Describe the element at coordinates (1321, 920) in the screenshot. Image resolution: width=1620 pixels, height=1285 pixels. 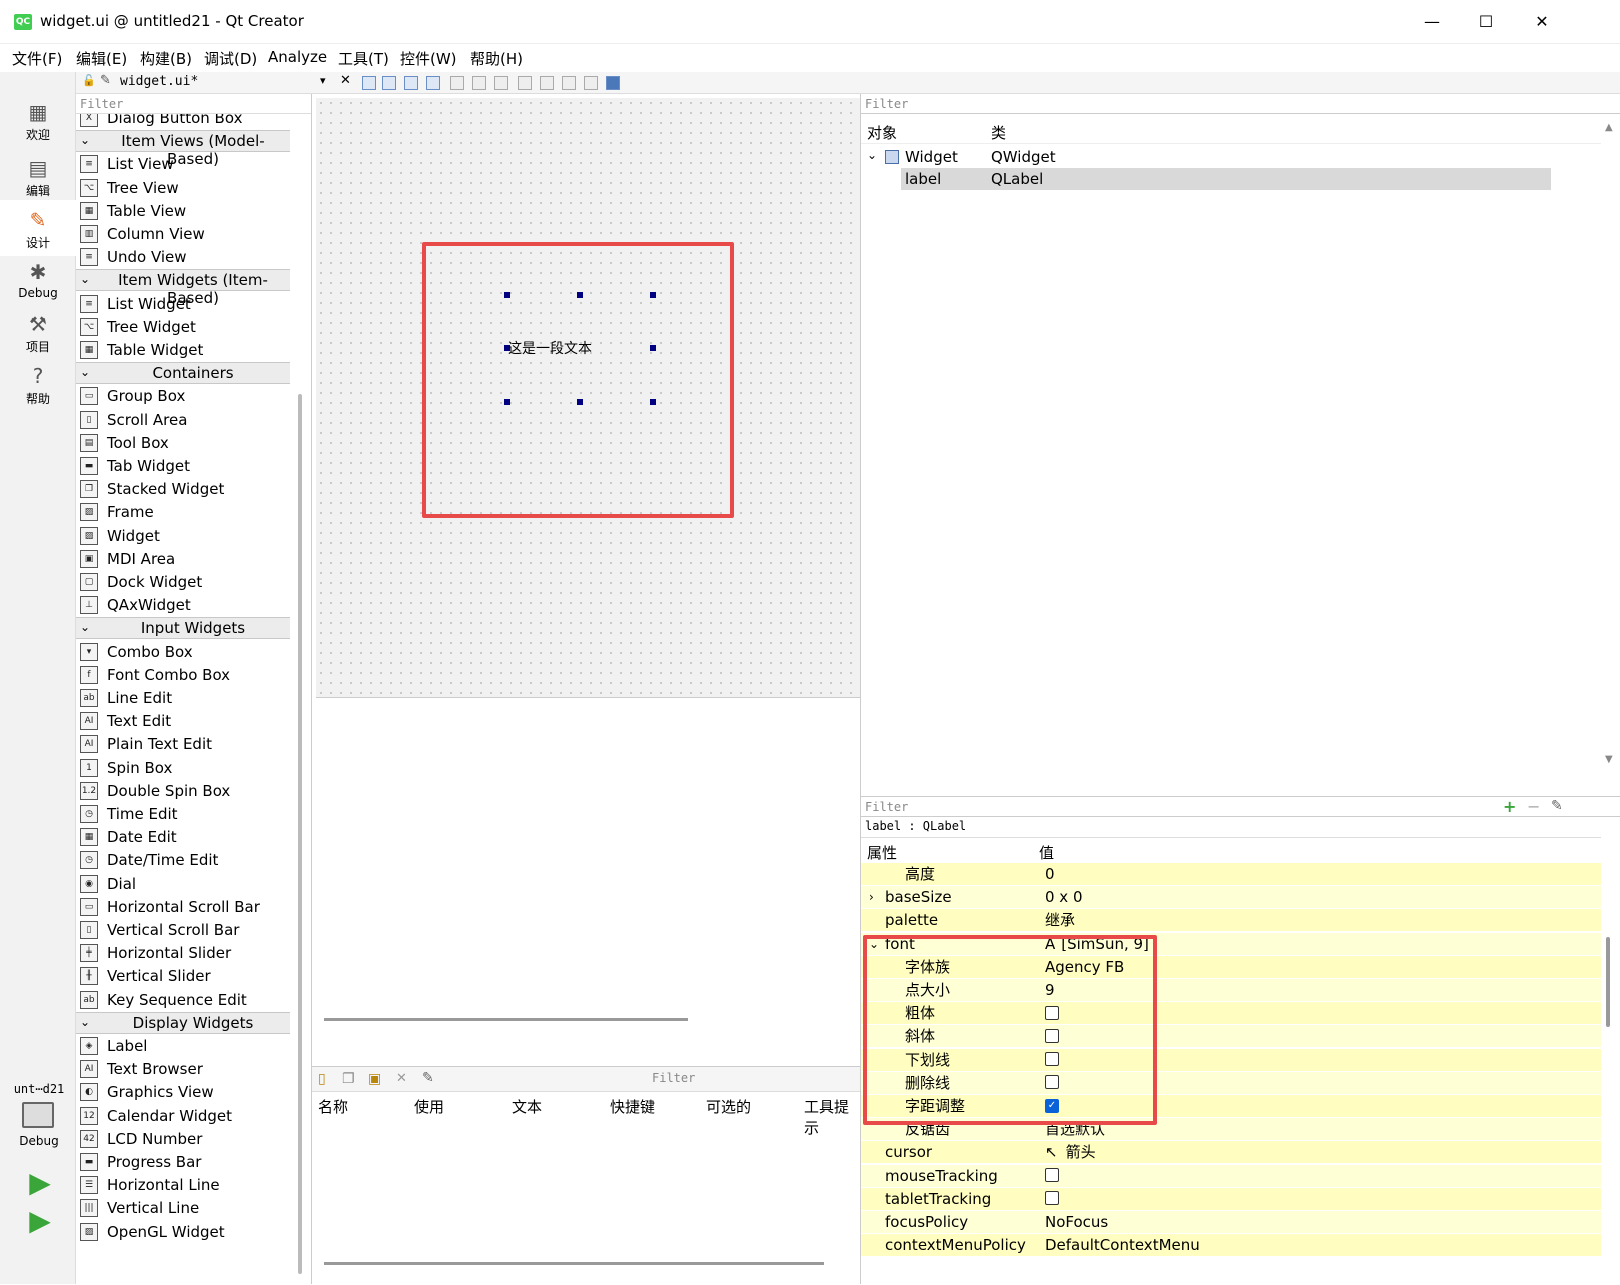
I see `property-value: 继承` at that location.